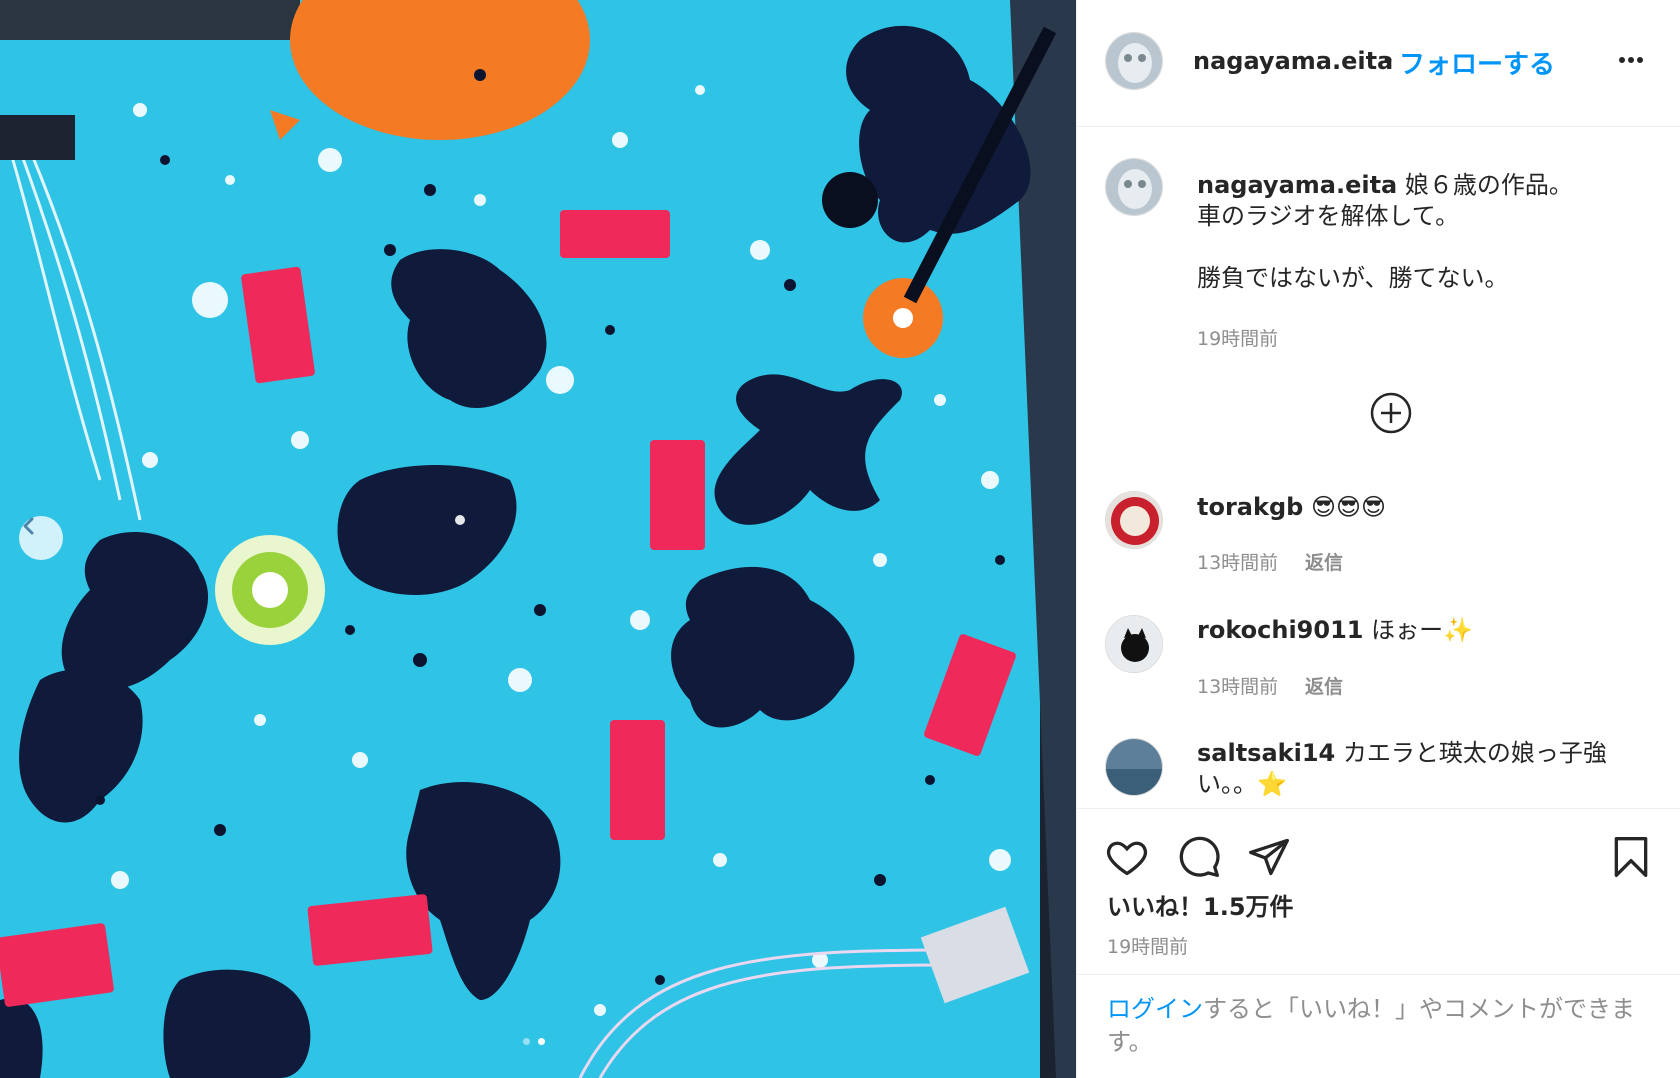 This screenshot has width=1680, height=1078. I want to click on like-button, so click(1127, 859).